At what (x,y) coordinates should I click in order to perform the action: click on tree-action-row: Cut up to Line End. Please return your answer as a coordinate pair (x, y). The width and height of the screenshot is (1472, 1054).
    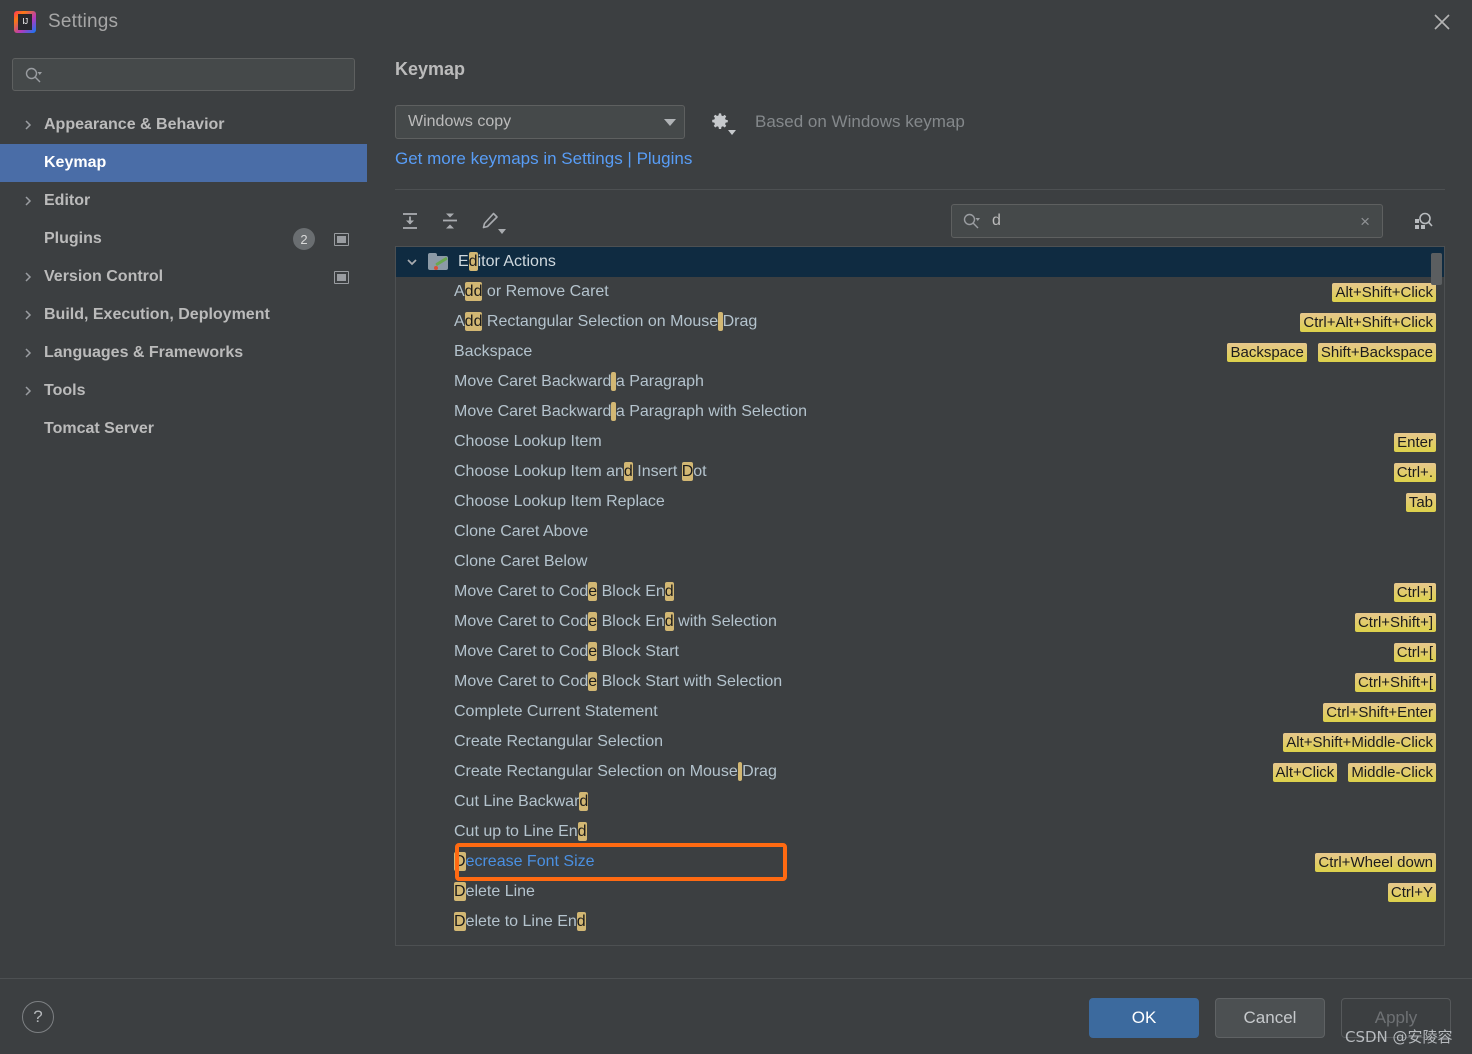
    Looking at the image, I should click on (920, 832).